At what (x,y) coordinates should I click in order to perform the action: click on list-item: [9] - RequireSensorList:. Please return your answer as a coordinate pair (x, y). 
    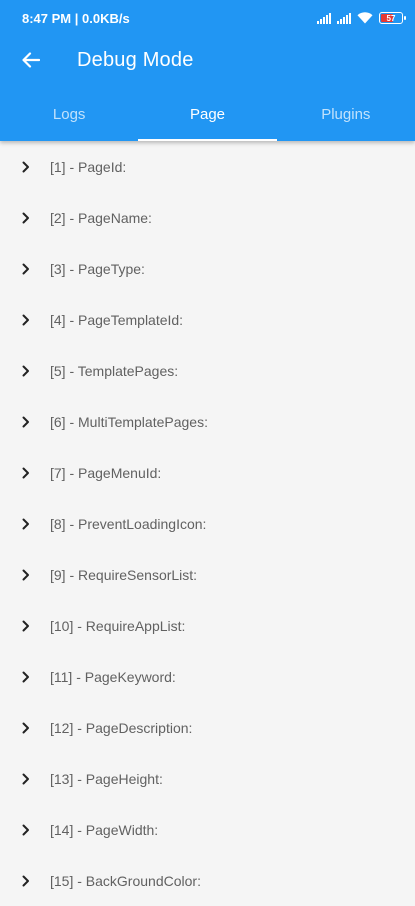
    Looking at the image, I should click on (207, 574).